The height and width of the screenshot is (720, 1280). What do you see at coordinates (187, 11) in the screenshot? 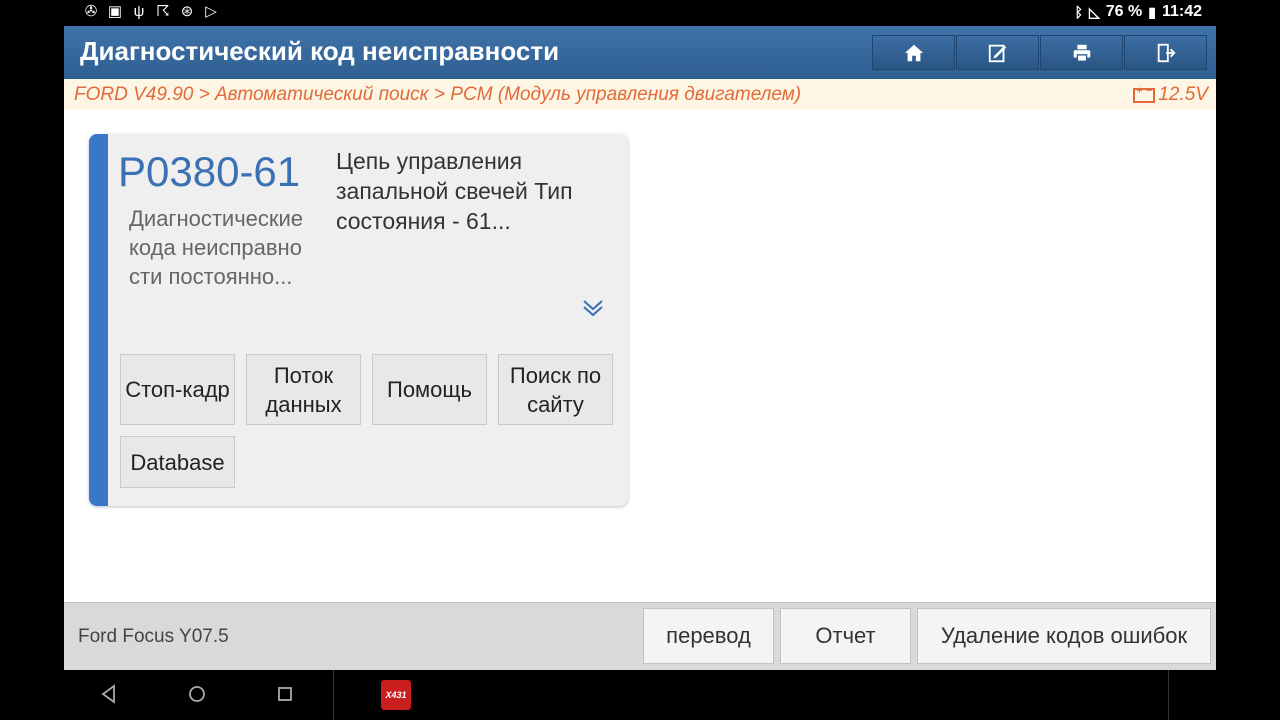
I see `bluetooth-settings-icon: ⊛` at bounding box center [187, 11].